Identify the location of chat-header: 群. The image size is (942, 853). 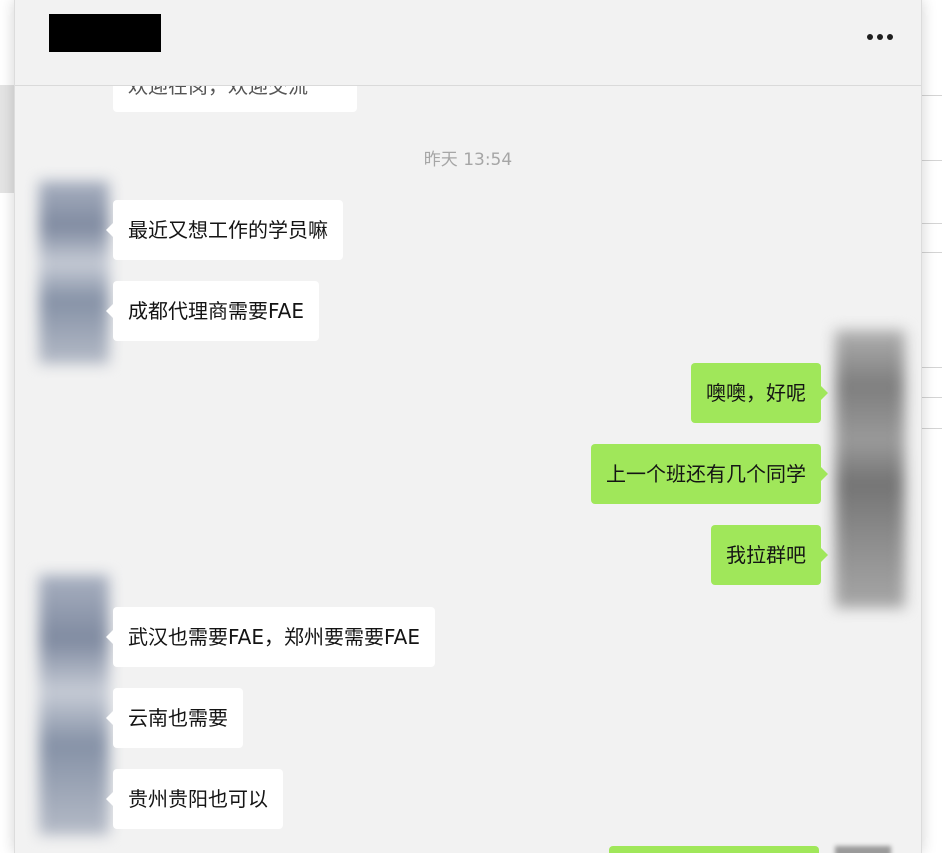
(468, 43).